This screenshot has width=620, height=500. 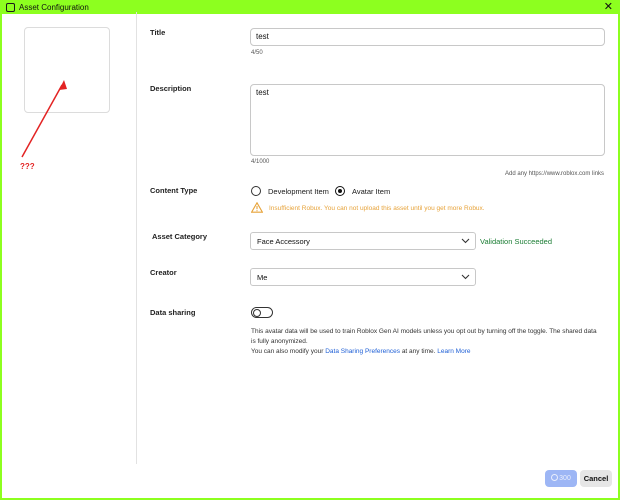 What do you see at coordinates (453, 351) in the screenshot?
I see `learn-more-link: Learn More` at bounding box center [453, 351].